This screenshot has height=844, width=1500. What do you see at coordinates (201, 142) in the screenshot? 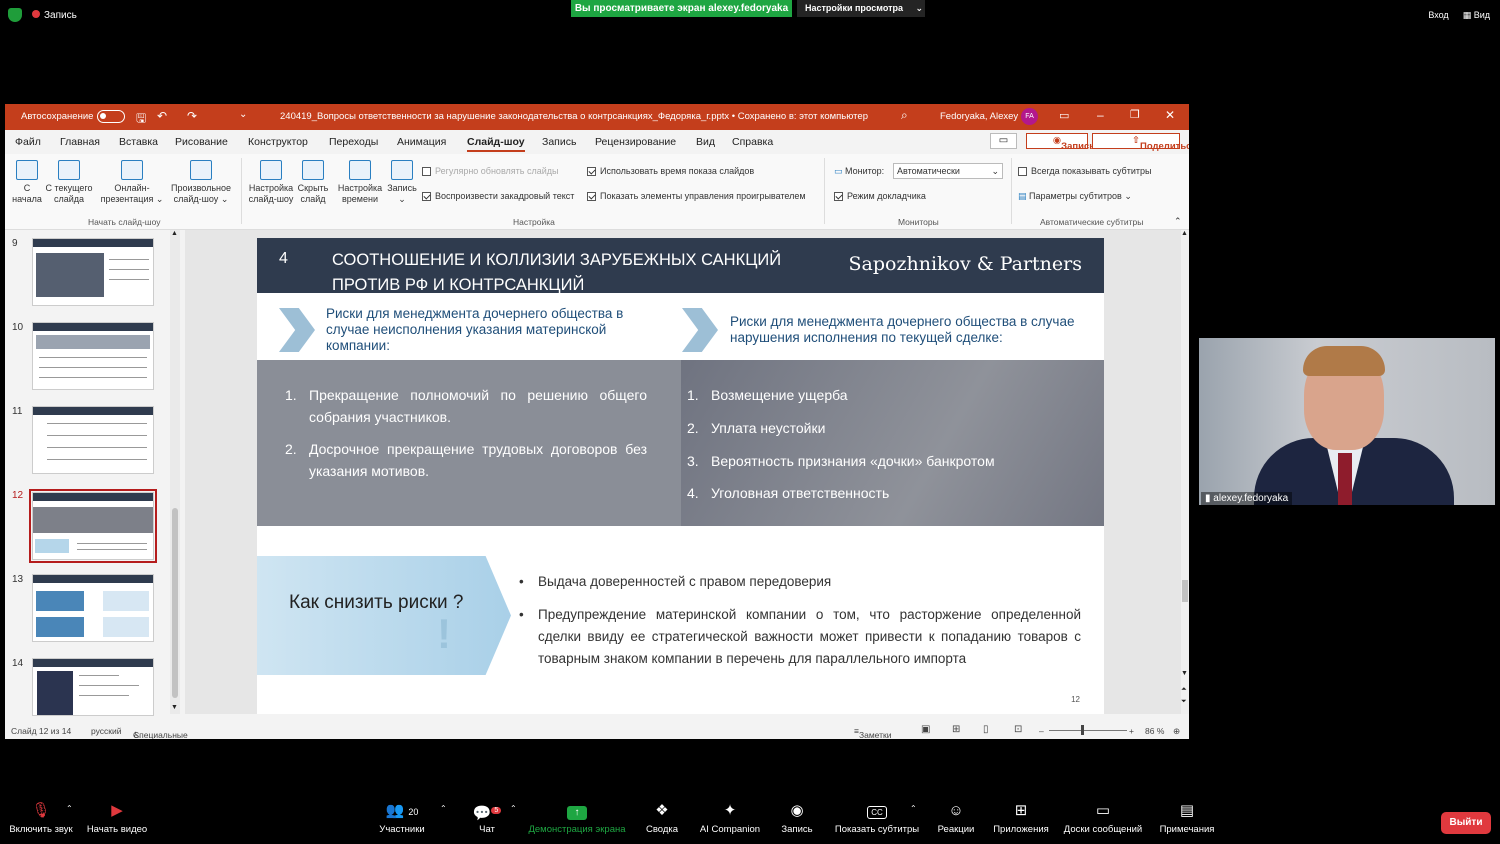
I see `tab-draw: Рисование` at bounding box center [201, 142].